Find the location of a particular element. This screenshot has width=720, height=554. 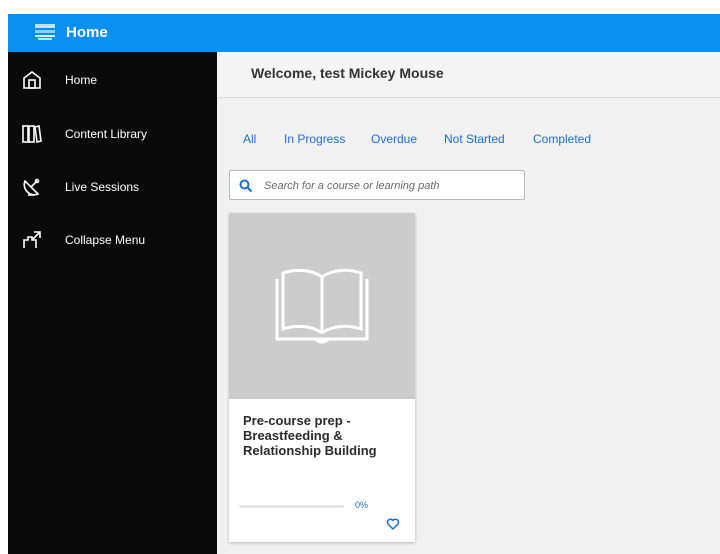

progress-percent: 0% is located at coordinates (362, 505).